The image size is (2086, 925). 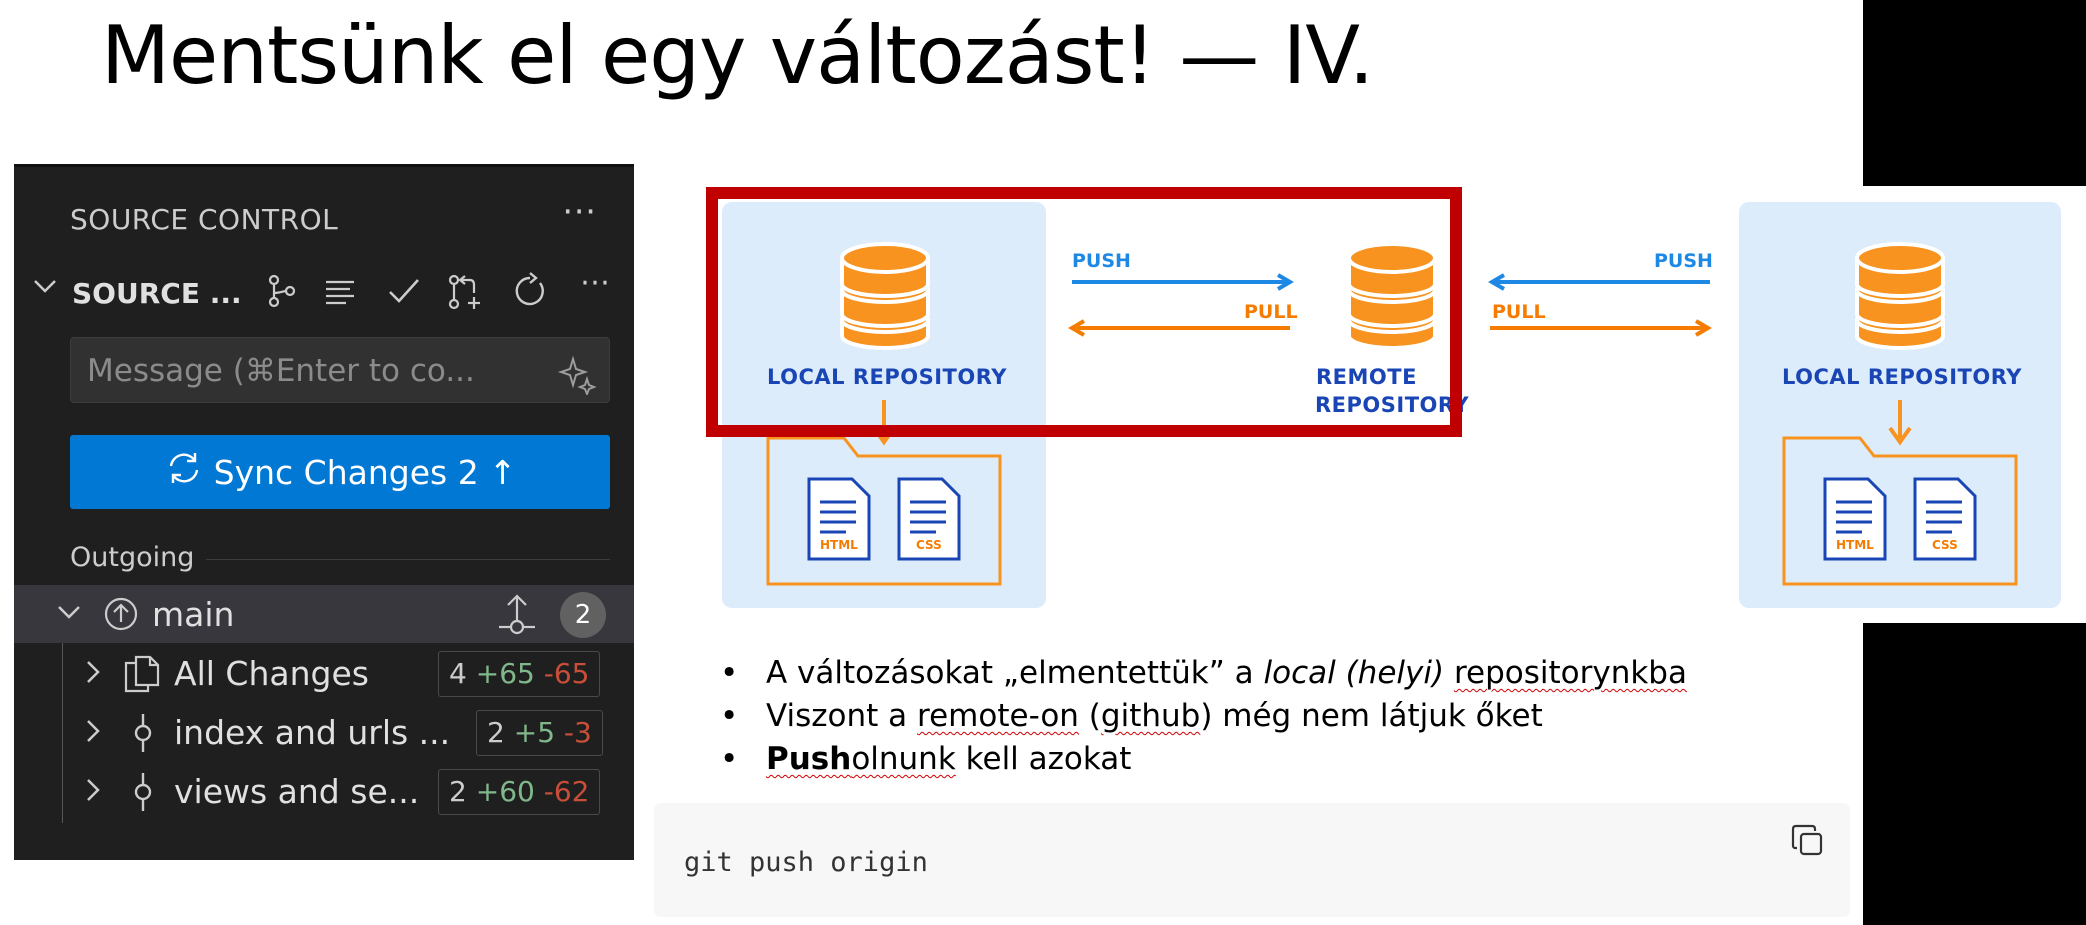 What do you see at coordinates (193, 614) in the screenshot?
I see `branch-name: main` at bounding box center [193, 614].